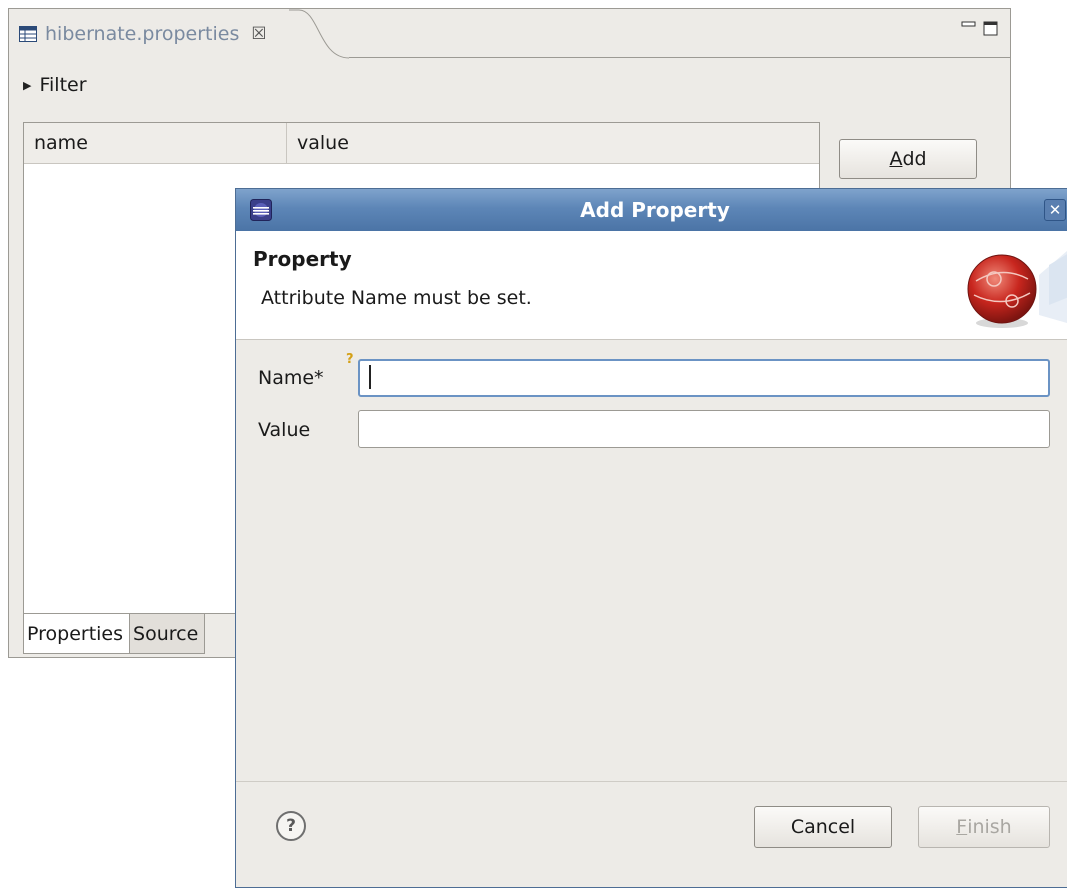 Image resolution: width=1067 pixels, height=888 pixels. What do you see at coordinates (396, 298) in the screenshot?
I see `banner-message: Attribute Name must be set.` at bounding box center [396, 298].